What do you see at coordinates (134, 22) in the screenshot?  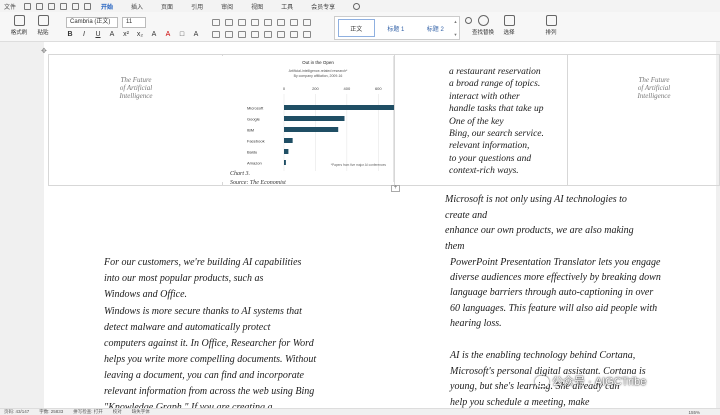 I see `font-size-select: 11` at bounding box center [134, 22].